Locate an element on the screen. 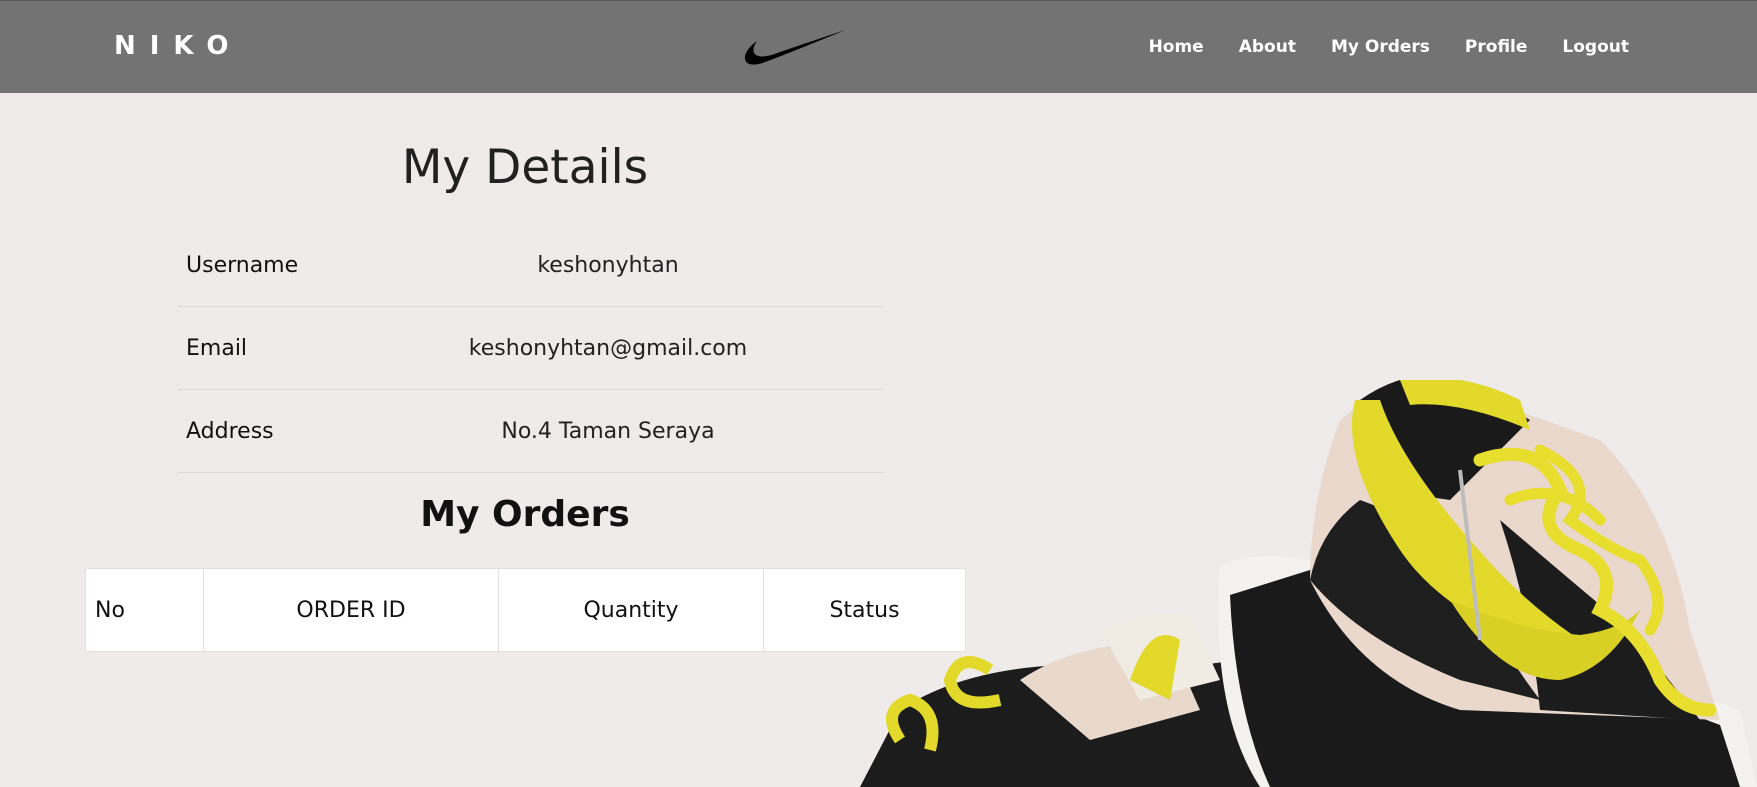 Image resolution: width=1757 pixels, height=787 pixels. nav-home-link: Home is located at coordinates (1176, 47).